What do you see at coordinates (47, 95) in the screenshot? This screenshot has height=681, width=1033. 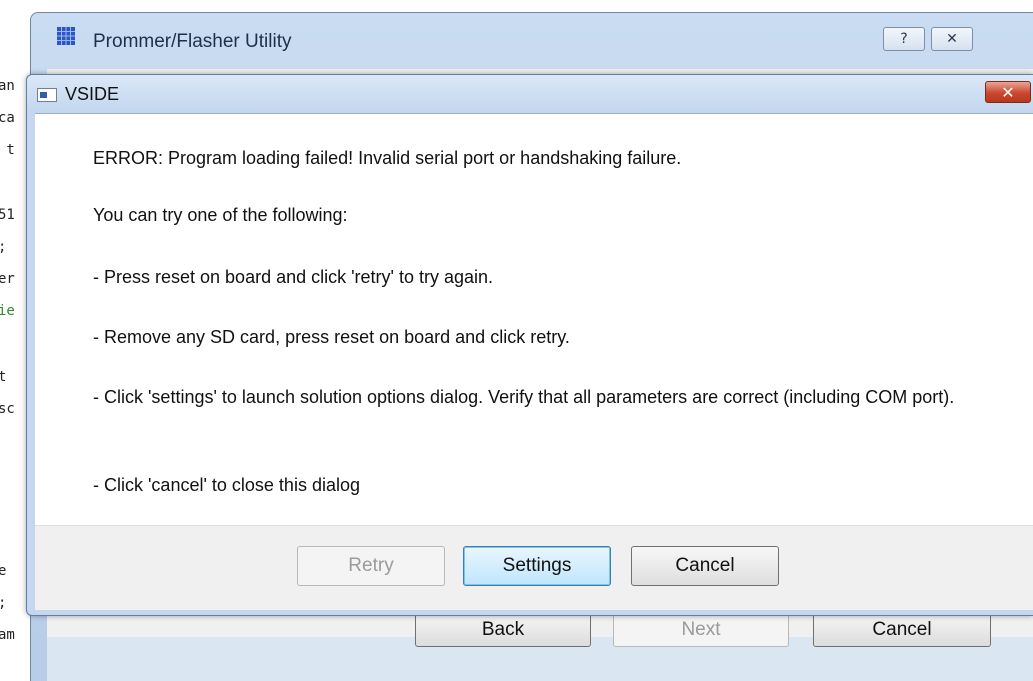 I see `app-window-icon` at bounding box center [47, 95].